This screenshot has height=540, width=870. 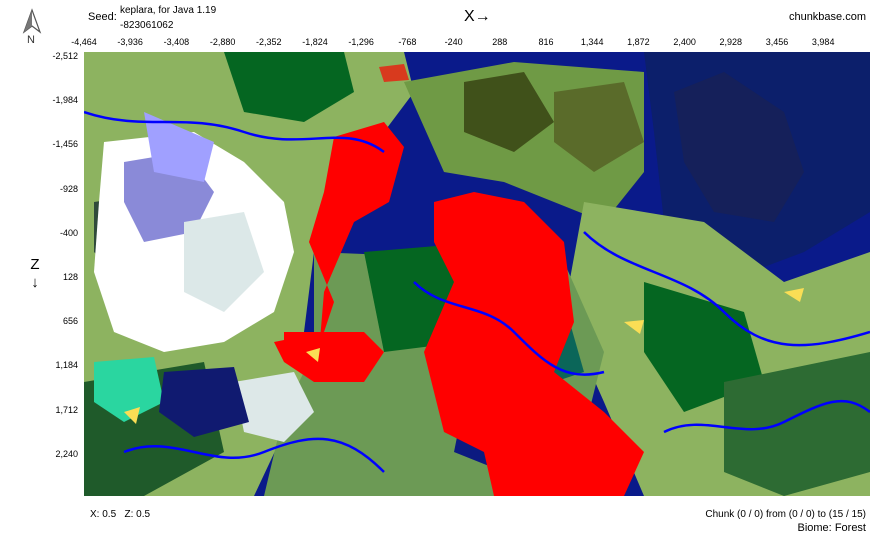 I want to click on x-tick-label: -1,824, so click(x=315, y=42).